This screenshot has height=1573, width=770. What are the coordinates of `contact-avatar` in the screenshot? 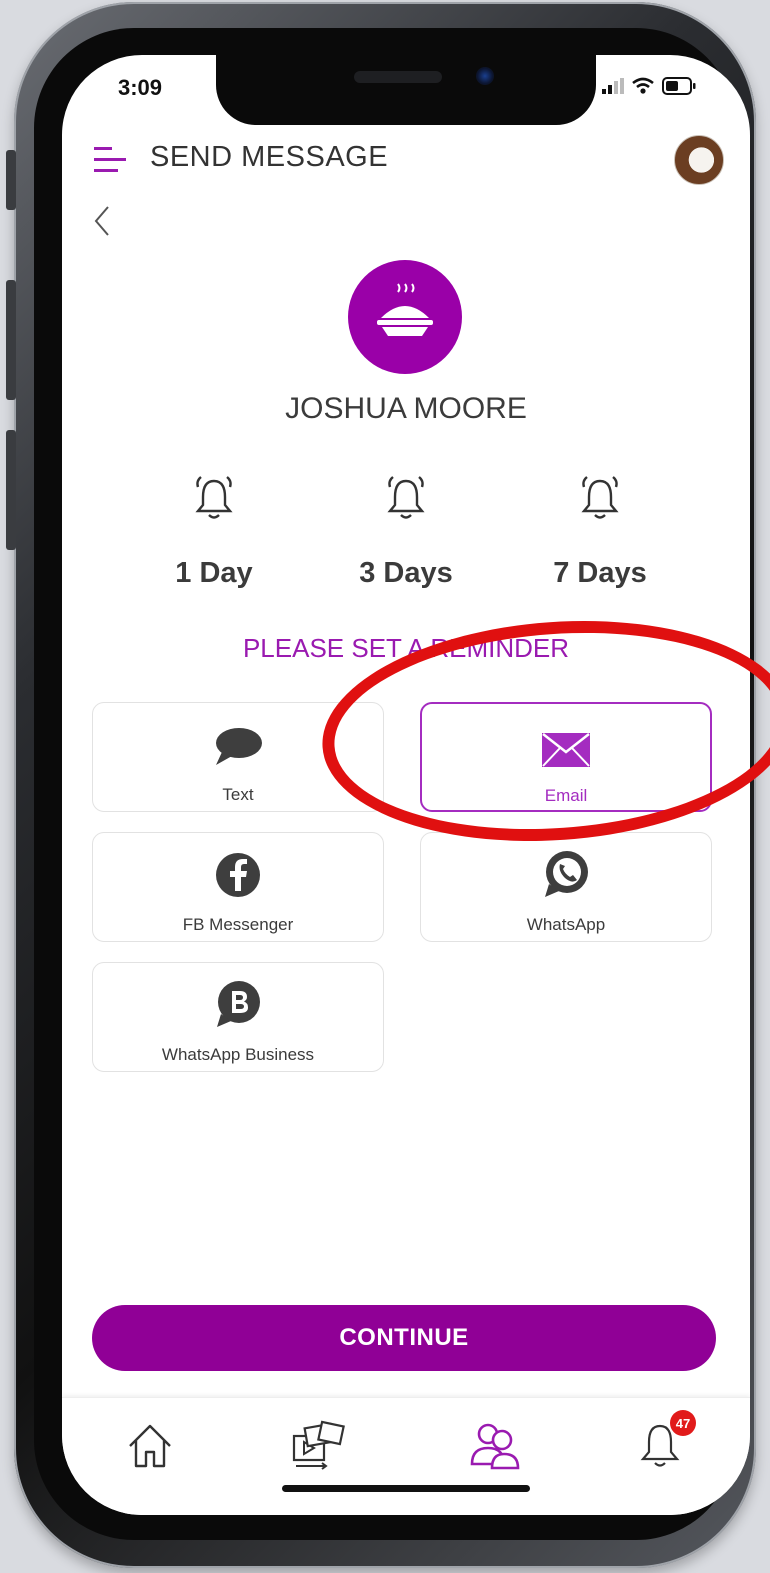 It's located at (405, 317).